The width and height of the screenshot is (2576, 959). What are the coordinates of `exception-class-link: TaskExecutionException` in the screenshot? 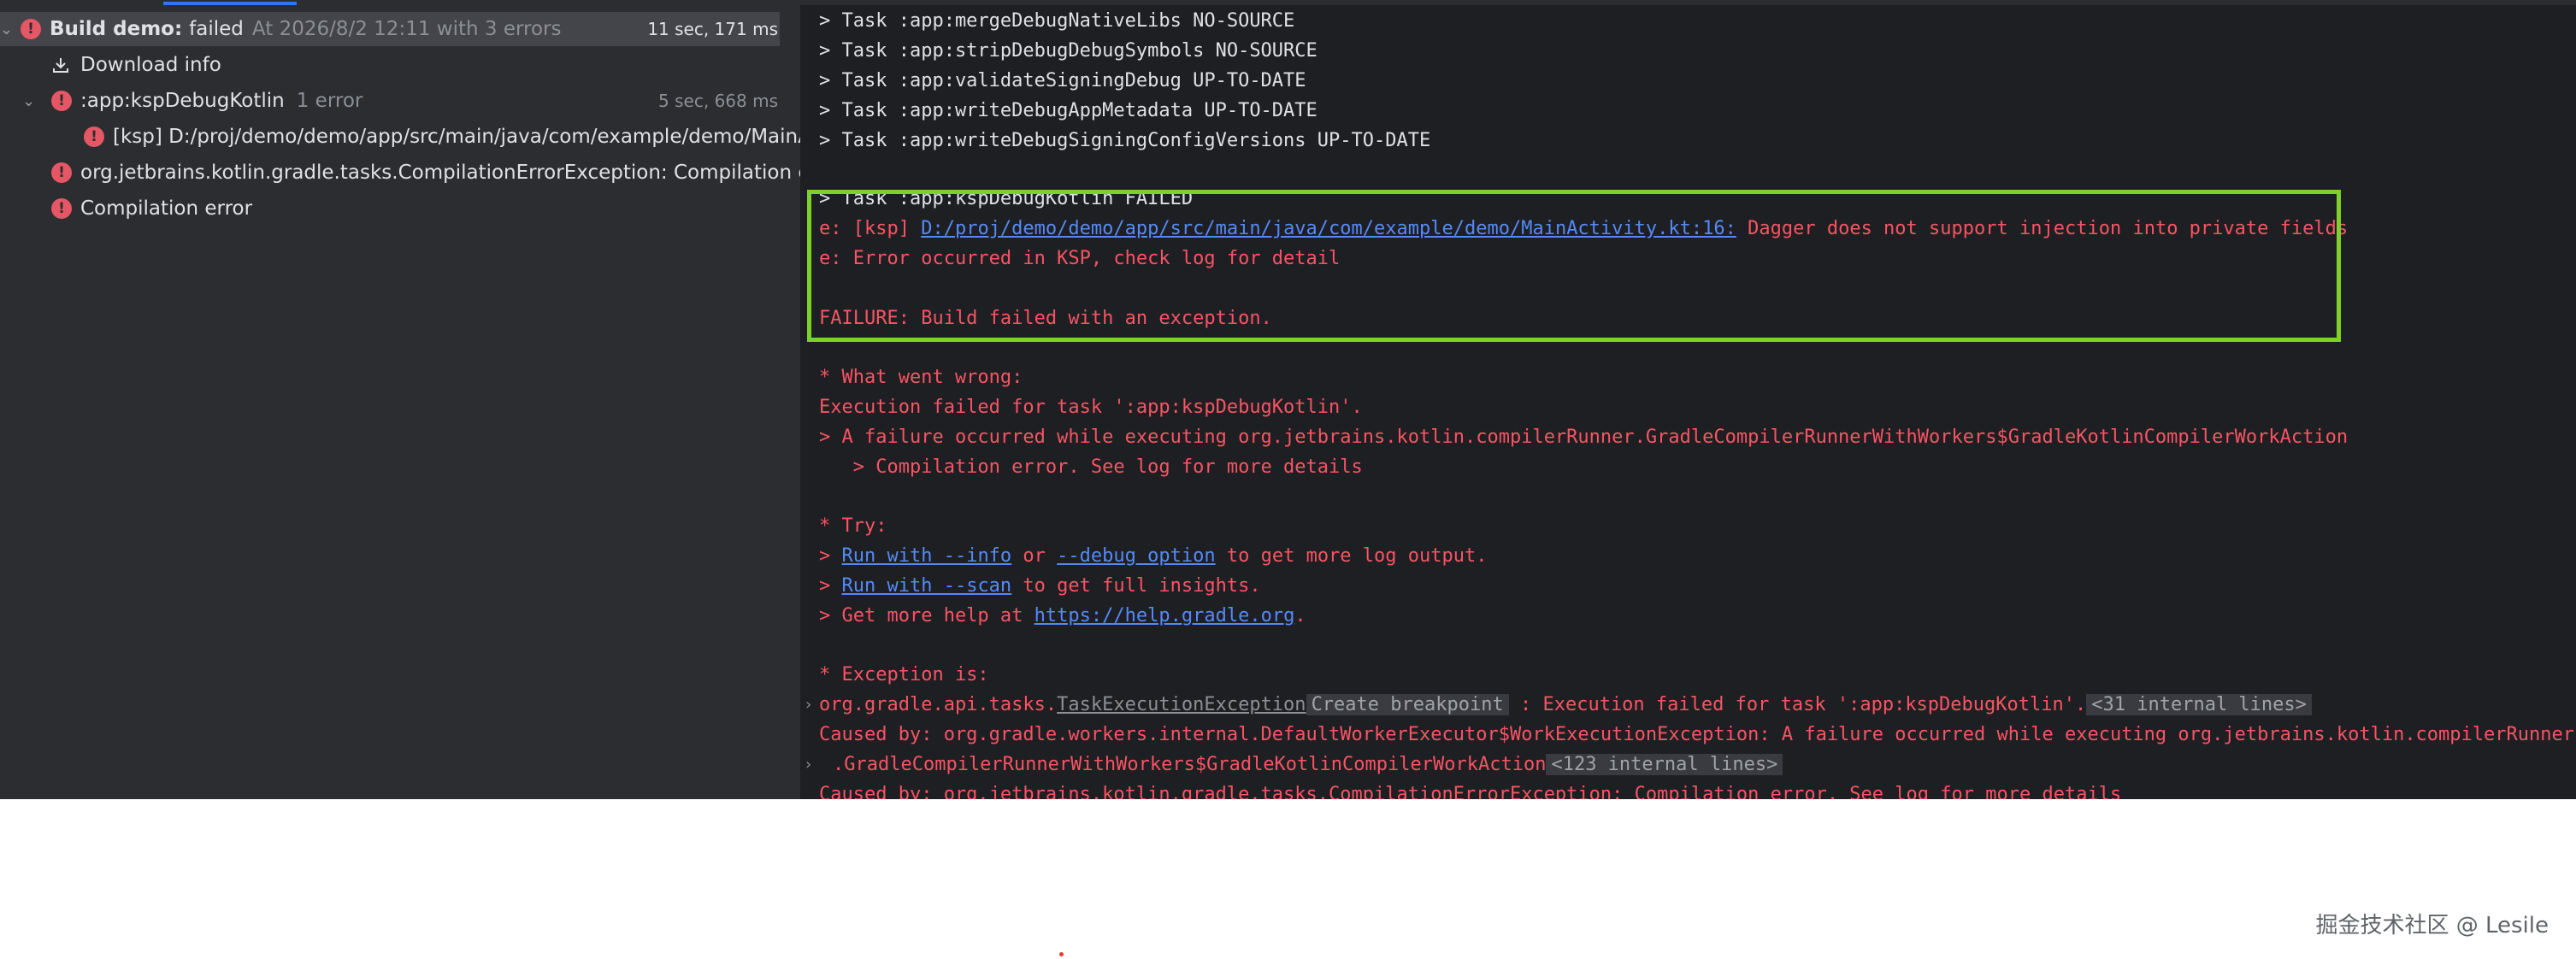 It's located at (1181, 704).